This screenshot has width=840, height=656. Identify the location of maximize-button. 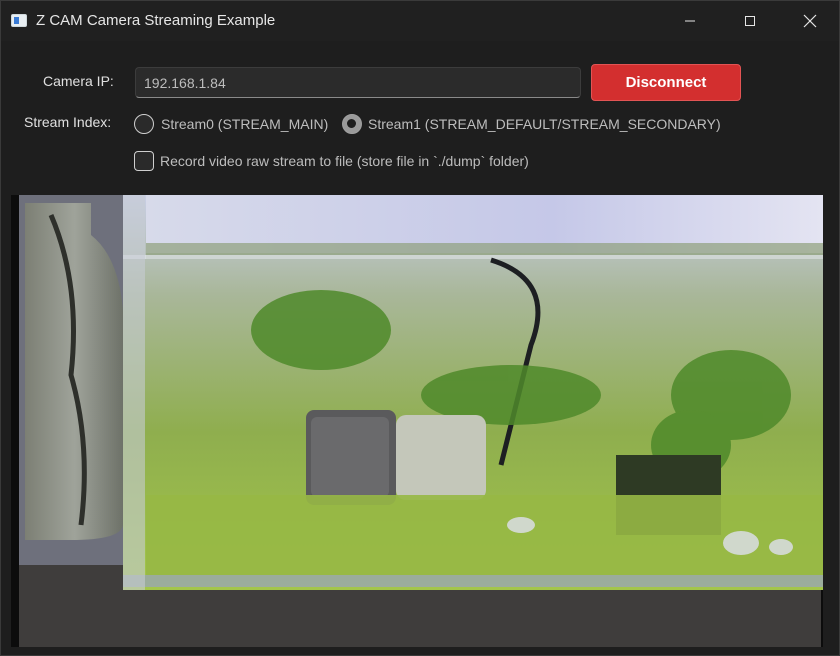
(750, 21).